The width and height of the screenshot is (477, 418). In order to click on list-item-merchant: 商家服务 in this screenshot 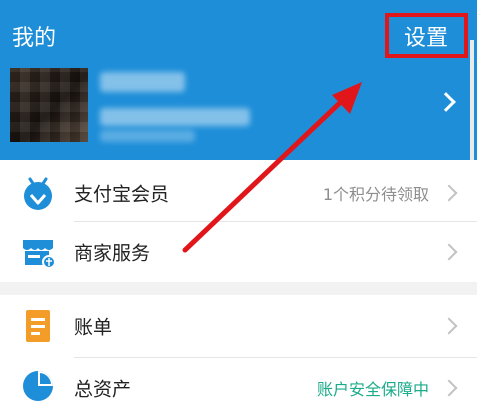, I will do `click(238, 252)`.